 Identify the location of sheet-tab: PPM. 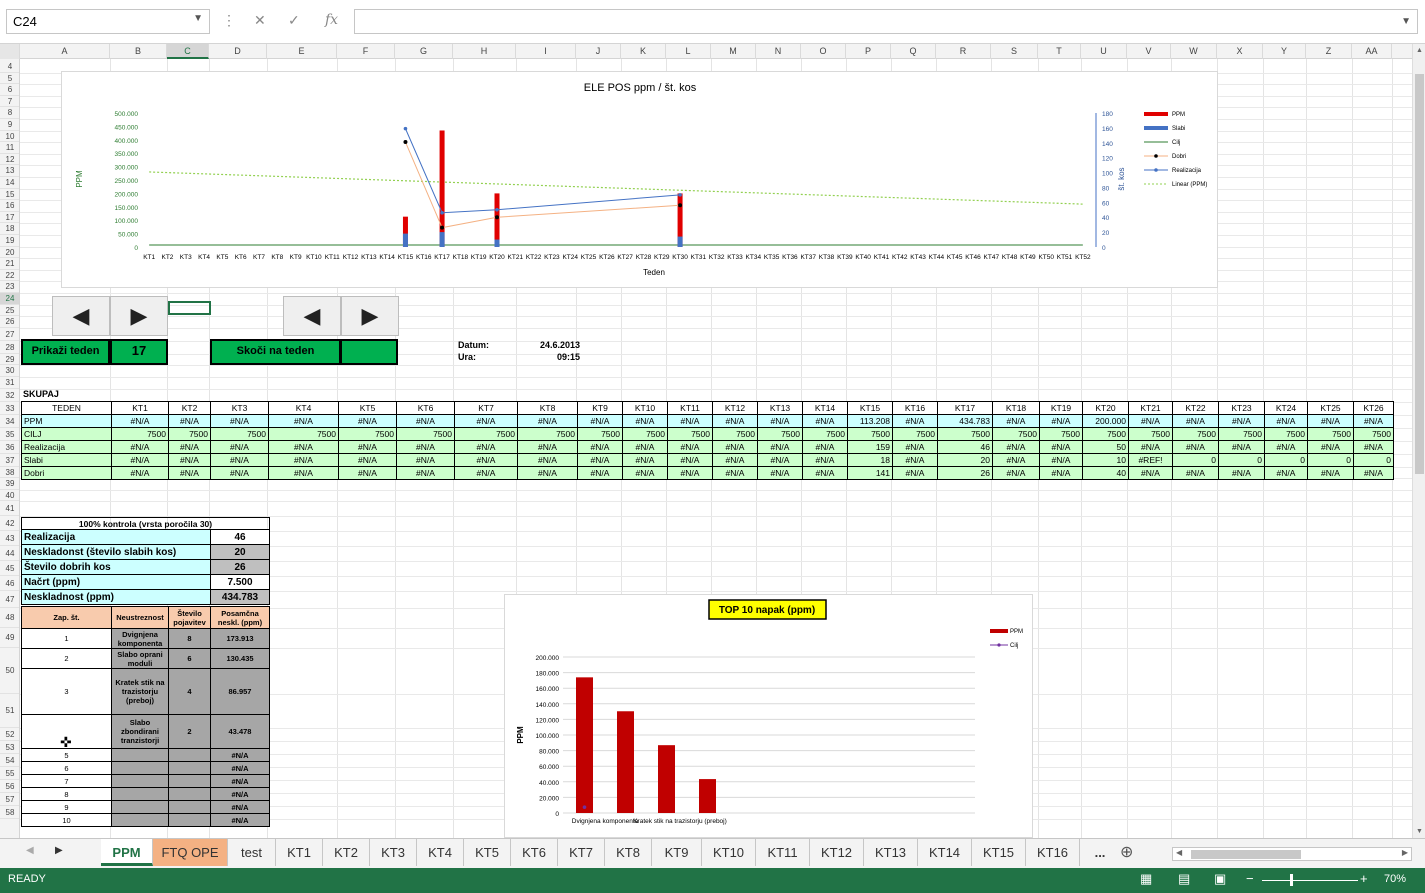
(127, 852).